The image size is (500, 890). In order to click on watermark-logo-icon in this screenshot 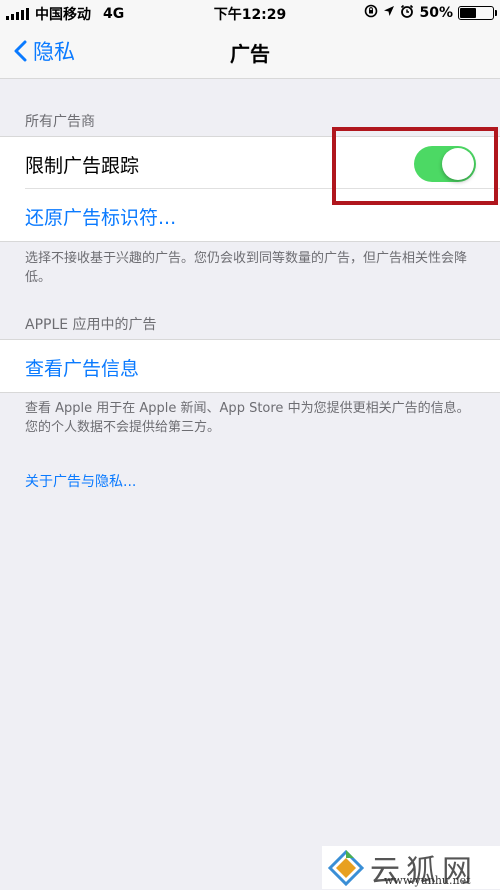, I will do `click(346, 867)`.